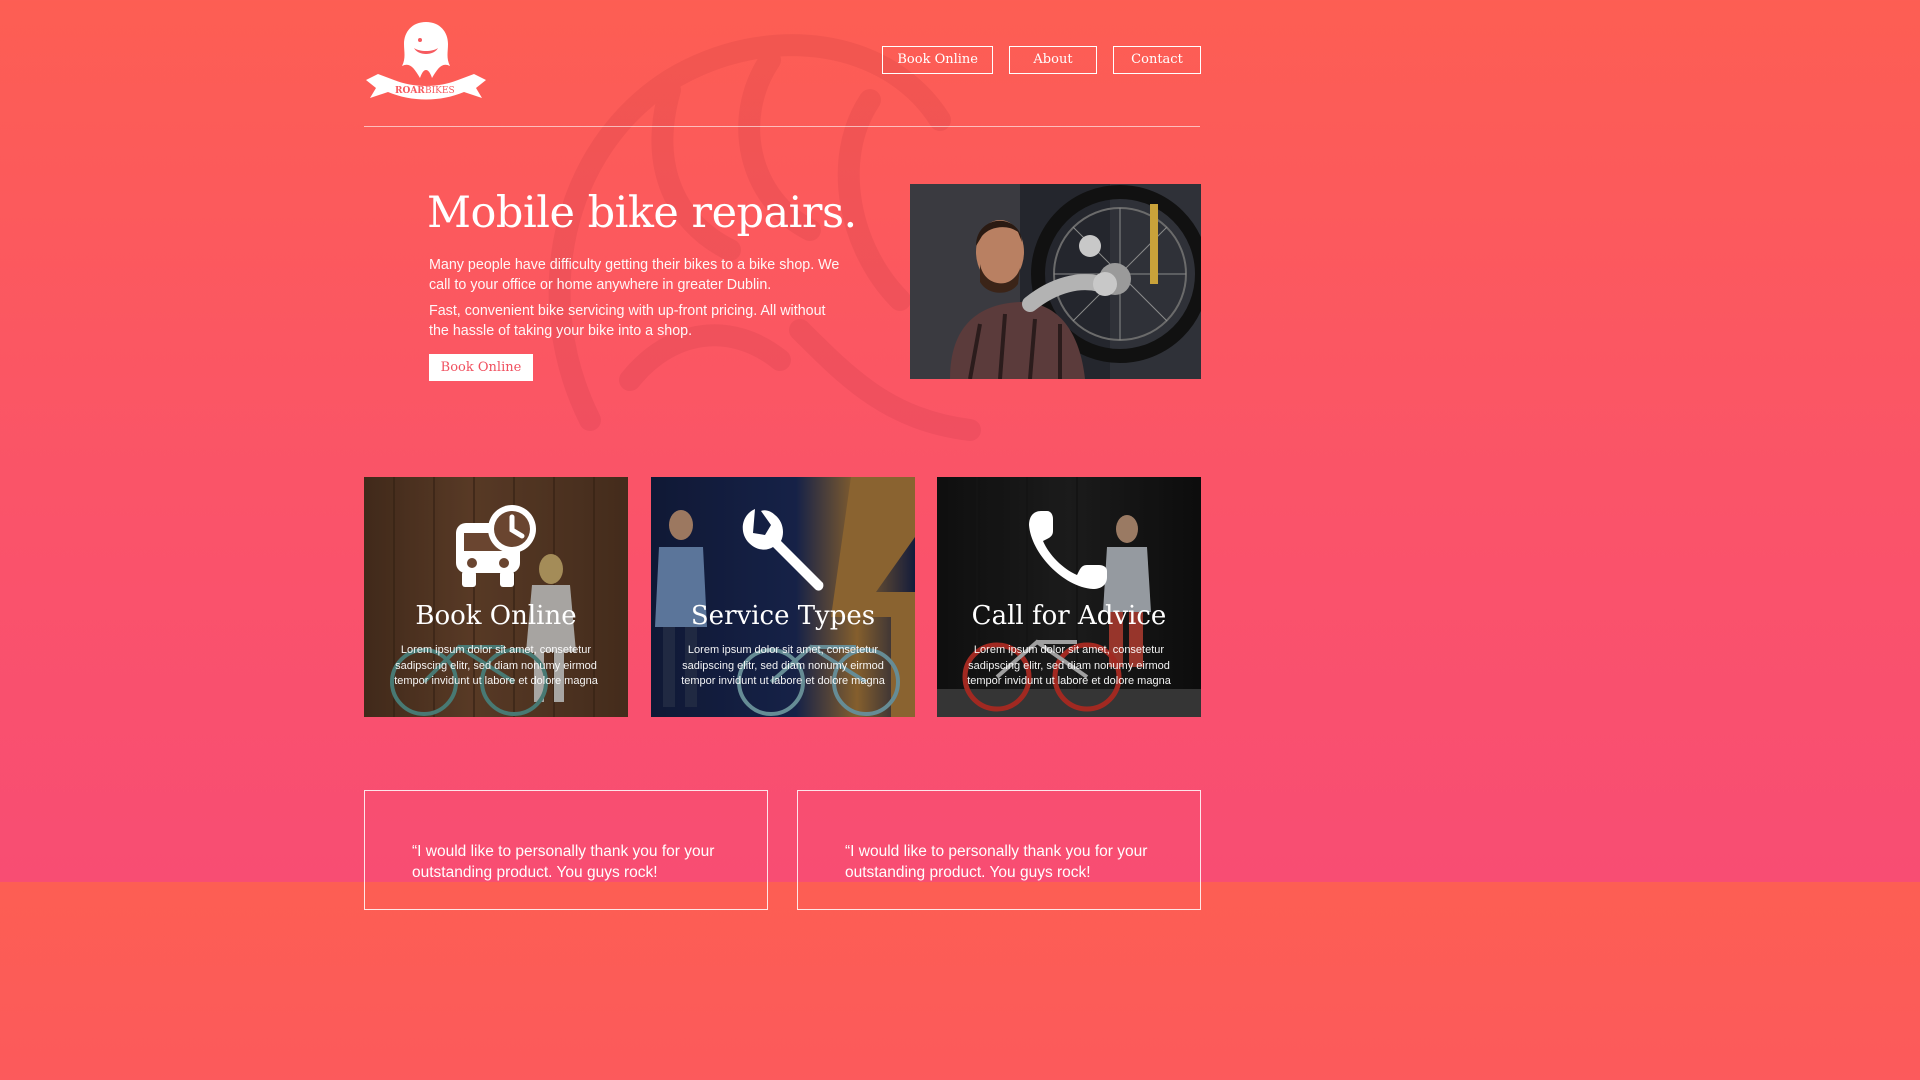 This screenshot has height=1080, width=1920. Describe the element at coordinates (426, 60) in the screenshot. I see `roar-bikes-logo: ROAR BIKES` at that location.